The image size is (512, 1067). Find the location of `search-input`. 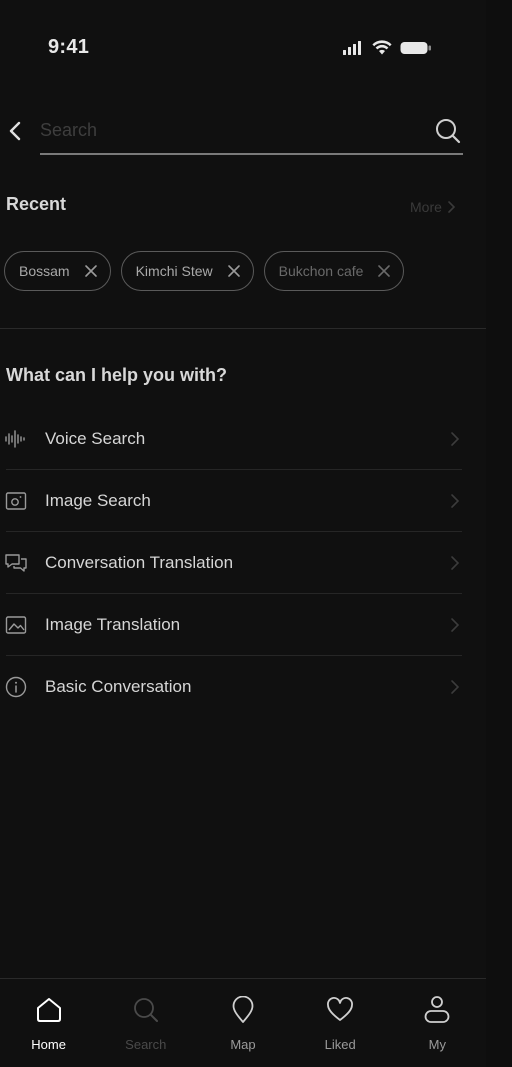

search-input is located at coordinates (230, 130).